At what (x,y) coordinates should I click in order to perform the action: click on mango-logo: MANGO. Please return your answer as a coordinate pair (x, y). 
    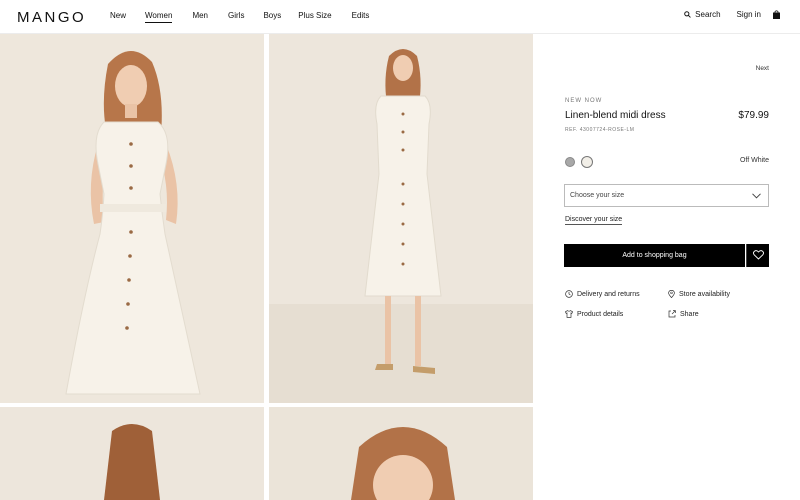
    Looking at the image, I should click on (51, 17).